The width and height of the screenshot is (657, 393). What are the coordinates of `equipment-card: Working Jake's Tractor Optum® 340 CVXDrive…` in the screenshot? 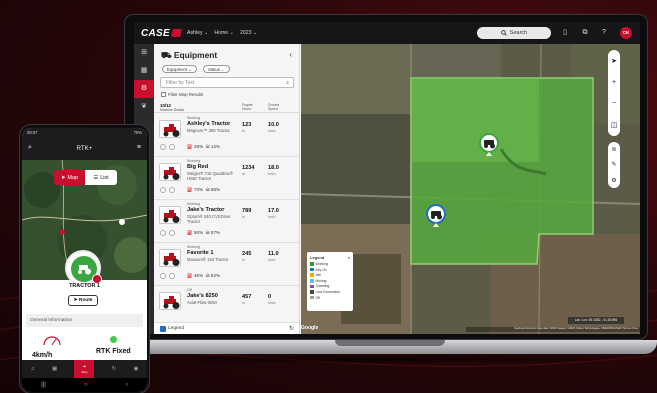 It's located at (226, 221).